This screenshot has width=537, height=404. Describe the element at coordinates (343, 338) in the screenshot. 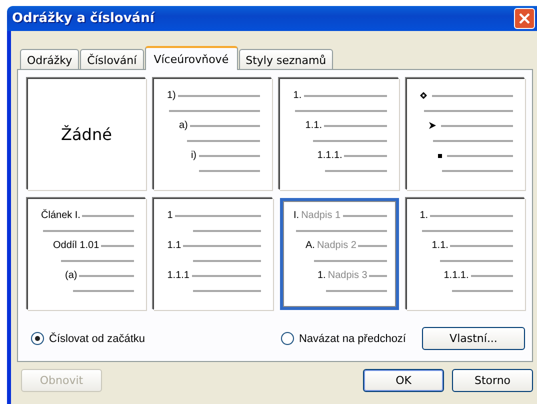

I see `radio-option: Navázat na předchozí` at that location.